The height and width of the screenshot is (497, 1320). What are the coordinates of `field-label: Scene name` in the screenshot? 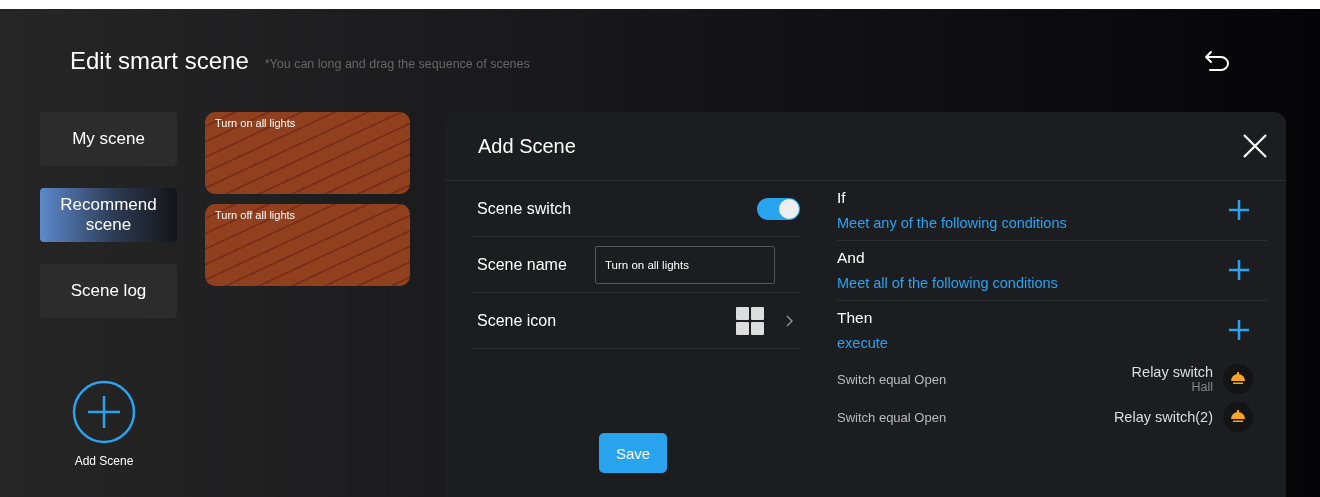 It's located at (522, 264).